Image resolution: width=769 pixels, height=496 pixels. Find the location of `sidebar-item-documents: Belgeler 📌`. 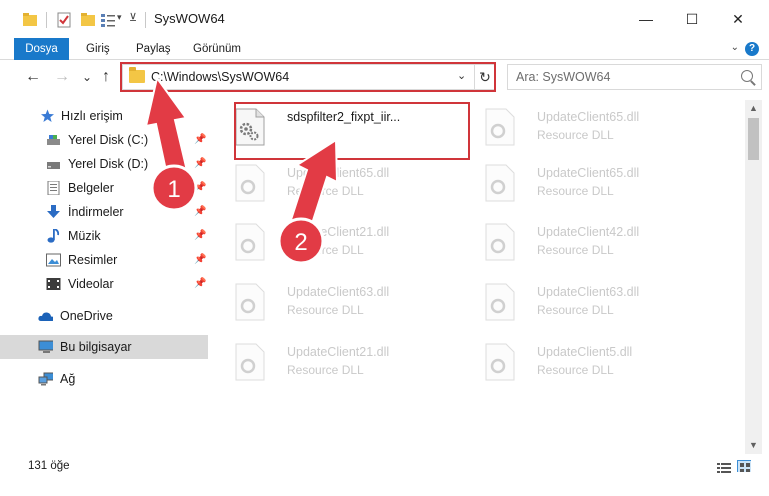

sidebar-item-documents: Belgeler 📌 is located at coordinates (105, 188).